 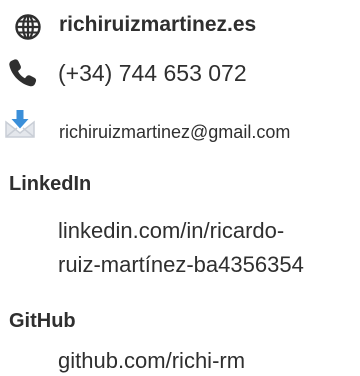 I want to click on linkedin-link-line-2: ruiz-martínez-ba4356354, so click(x=181, y=265).